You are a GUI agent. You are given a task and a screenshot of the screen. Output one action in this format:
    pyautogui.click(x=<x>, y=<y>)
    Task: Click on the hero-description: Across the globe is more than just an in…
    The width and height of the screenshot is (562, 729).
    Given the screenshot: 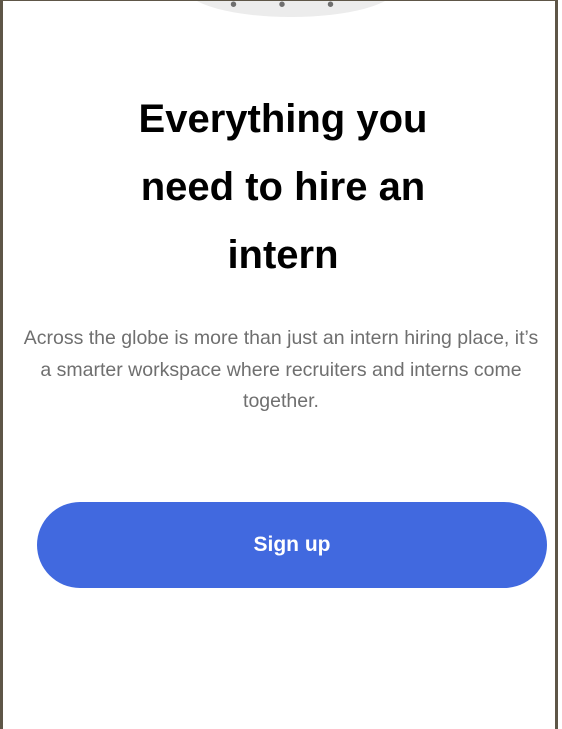 What is the action you would take?
    pyautogui.click(x=281, y=370)
    